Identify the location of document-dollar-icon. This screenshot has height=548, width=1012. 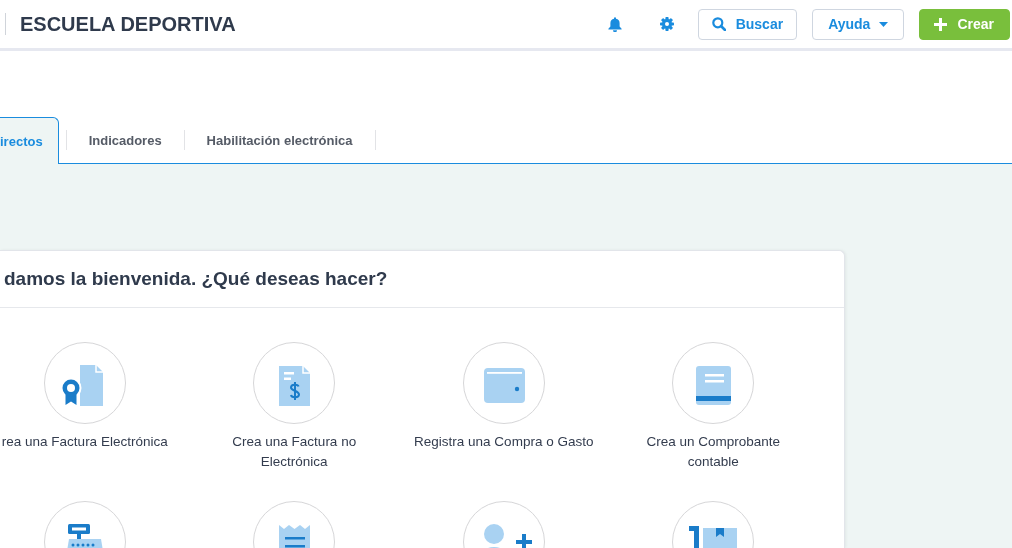
(294, 383).